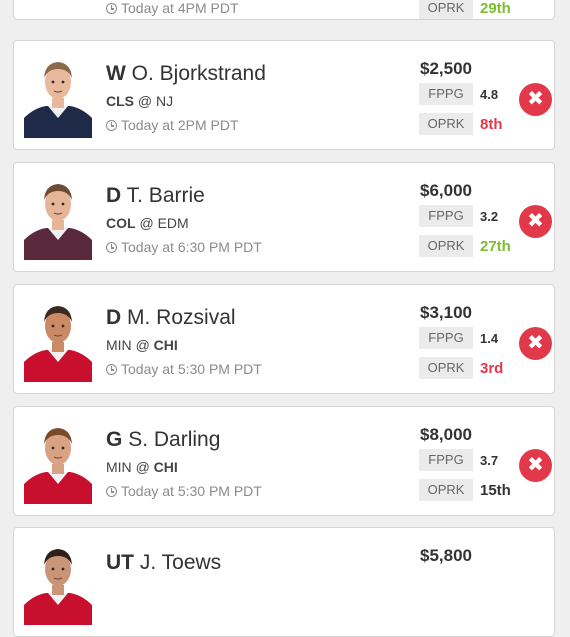  Describe the element at coordinates (446, 555) in the screenshot. I see `salary: $5,800` at that location.